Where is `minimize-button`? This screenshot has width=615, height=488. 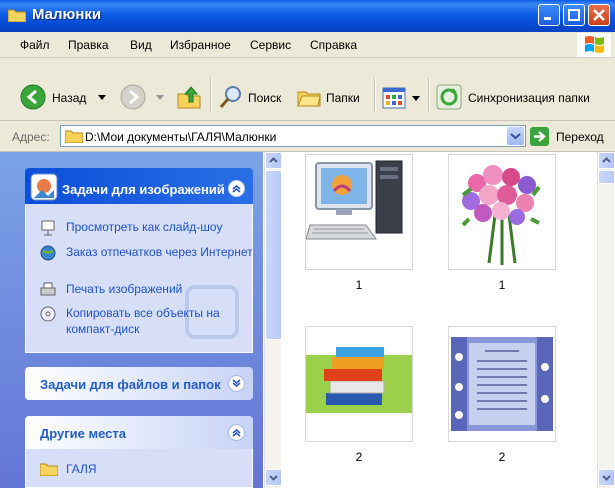
minimize-button is located at coordinates (549, 15).